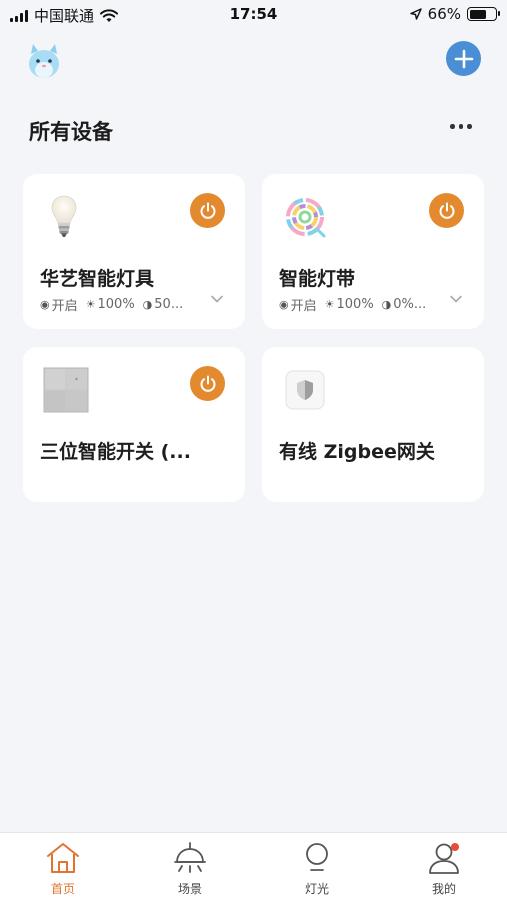 This screenshot has width=507, height=900. Describe the element at coordinates (62, 889) in the screenshot. I see `tab-label: 首页` at that location.